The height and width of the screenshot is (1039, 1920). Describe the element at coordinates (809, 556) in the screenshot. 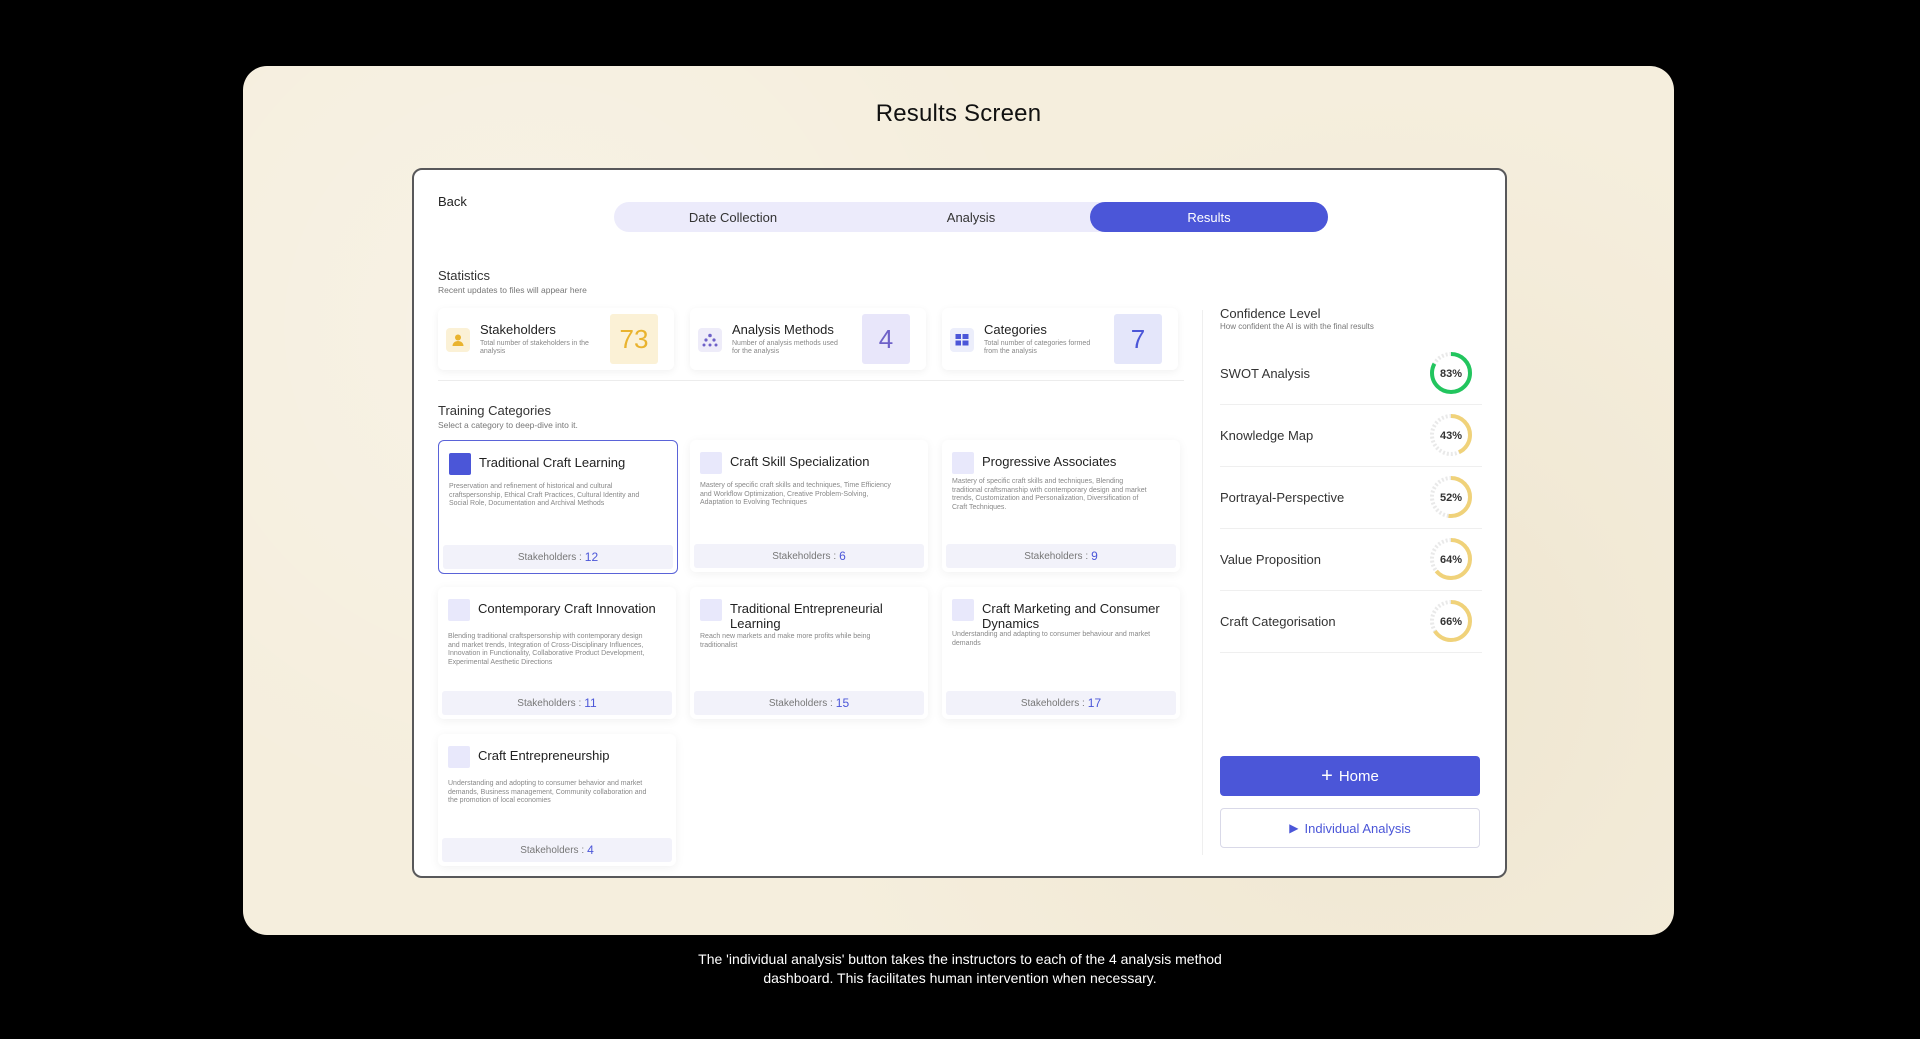

I see `category-stakeholders: Stakeholders :6` at that location.